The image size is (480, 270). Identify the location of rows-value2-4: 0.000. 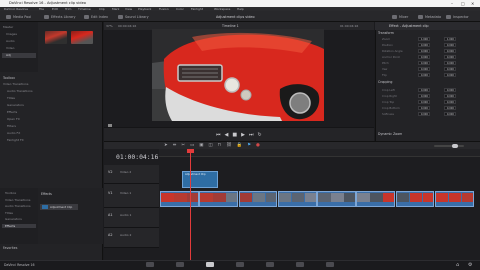
(450, 63).